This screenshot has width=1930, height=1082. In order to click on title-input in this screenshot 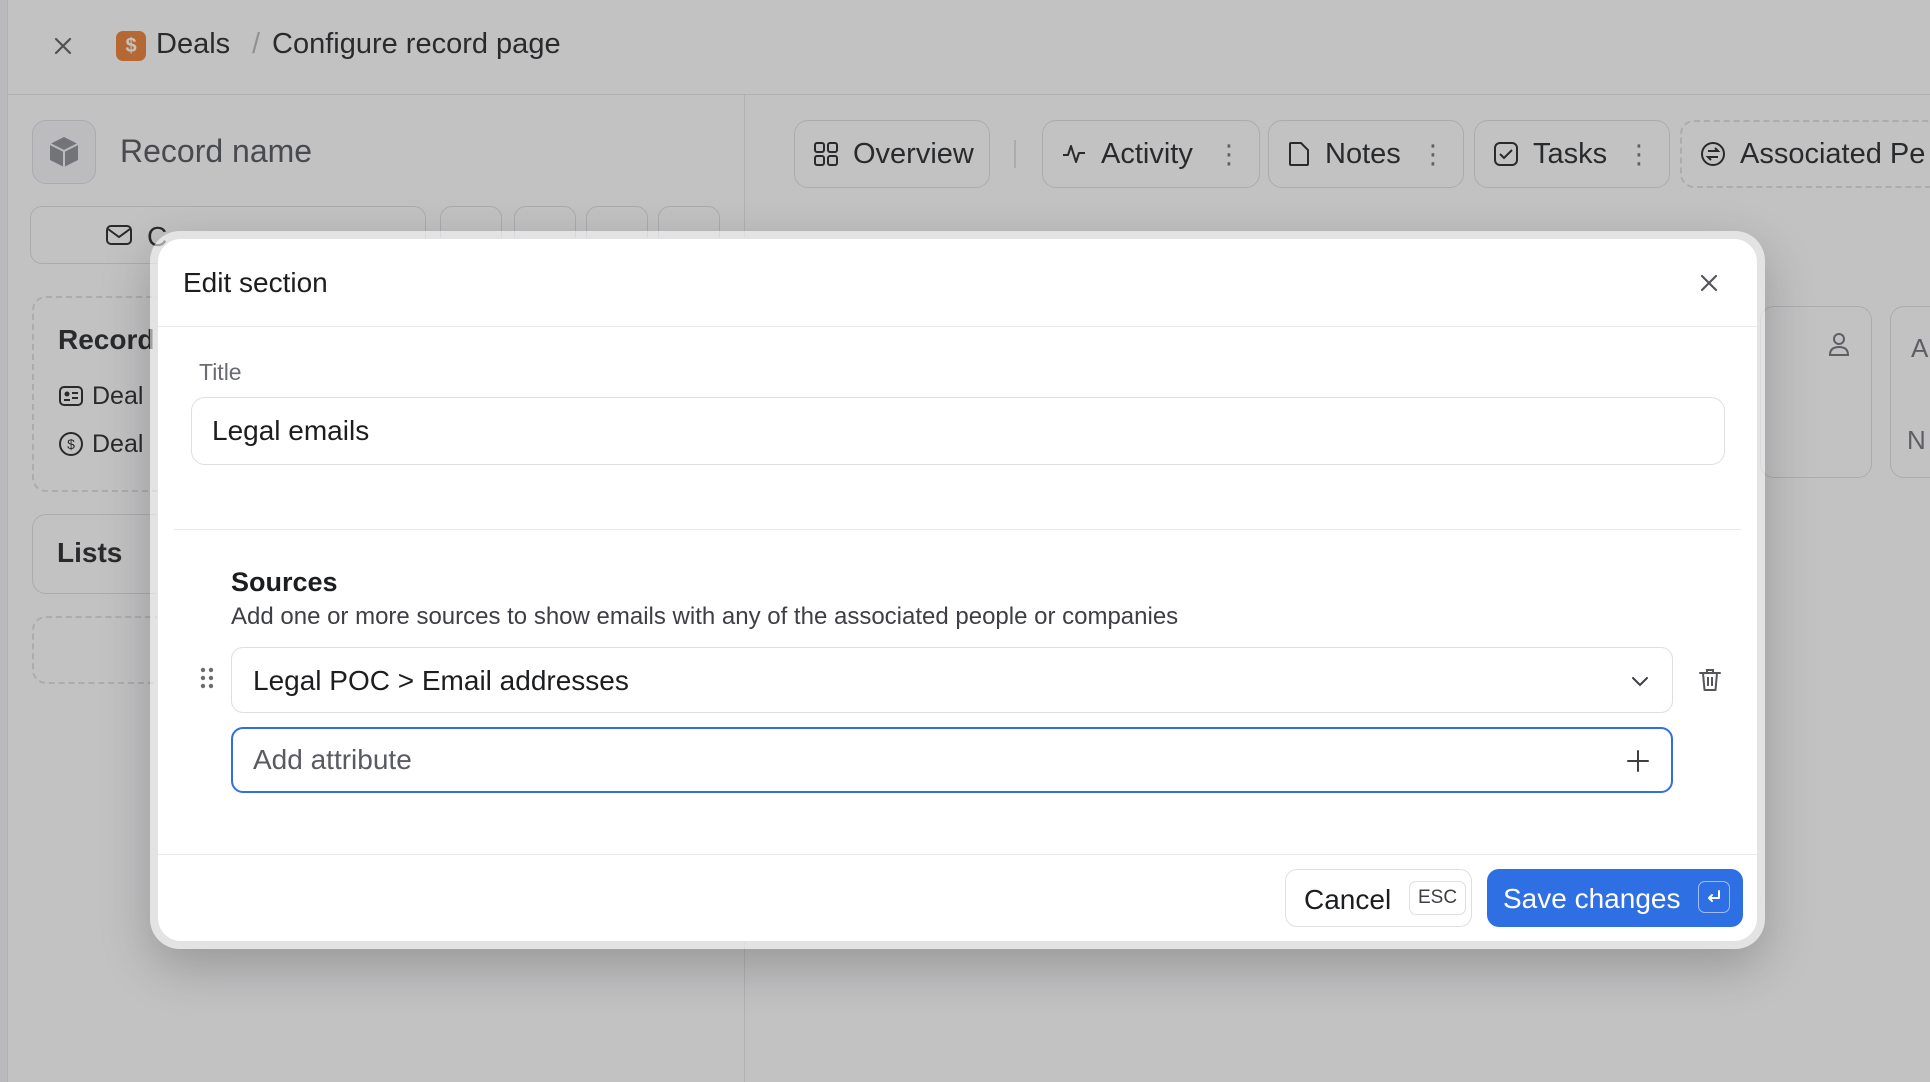, I will do `click(958, 431)`.